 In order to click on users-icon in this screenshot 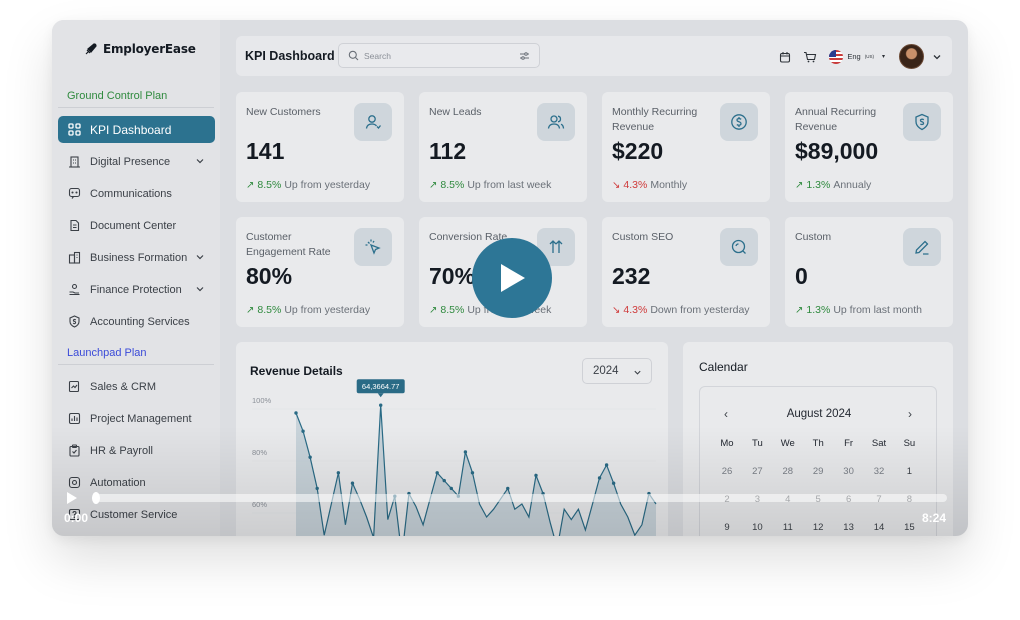, I will do `click(556, 122)`.